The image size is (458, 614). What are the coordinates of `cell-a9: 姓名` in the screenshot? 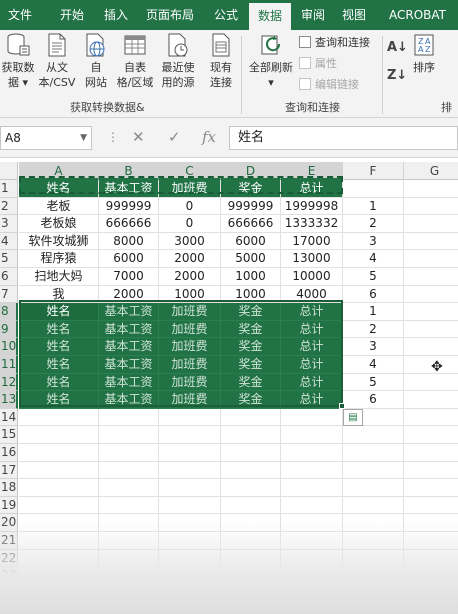 It's located at (59, 329).